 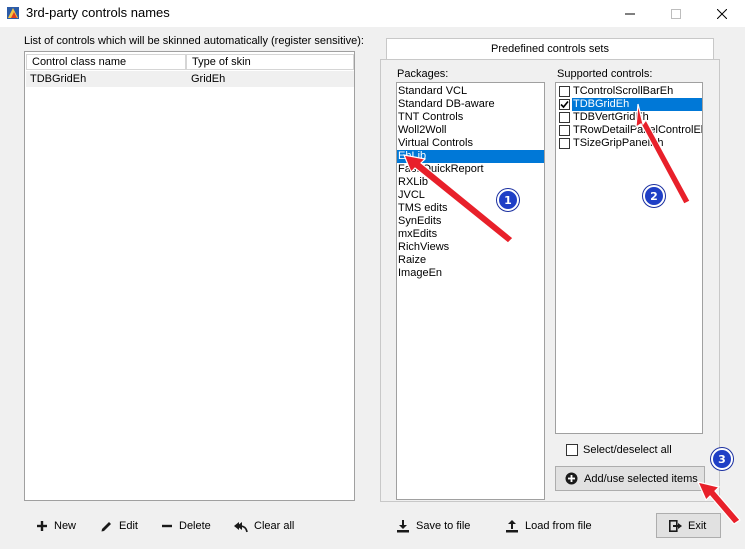 What do you see at coordinates (611, 117) in the screenshot?
I see `supported-item-label: TDBVertGridEh` at bounding box center [611, 117].